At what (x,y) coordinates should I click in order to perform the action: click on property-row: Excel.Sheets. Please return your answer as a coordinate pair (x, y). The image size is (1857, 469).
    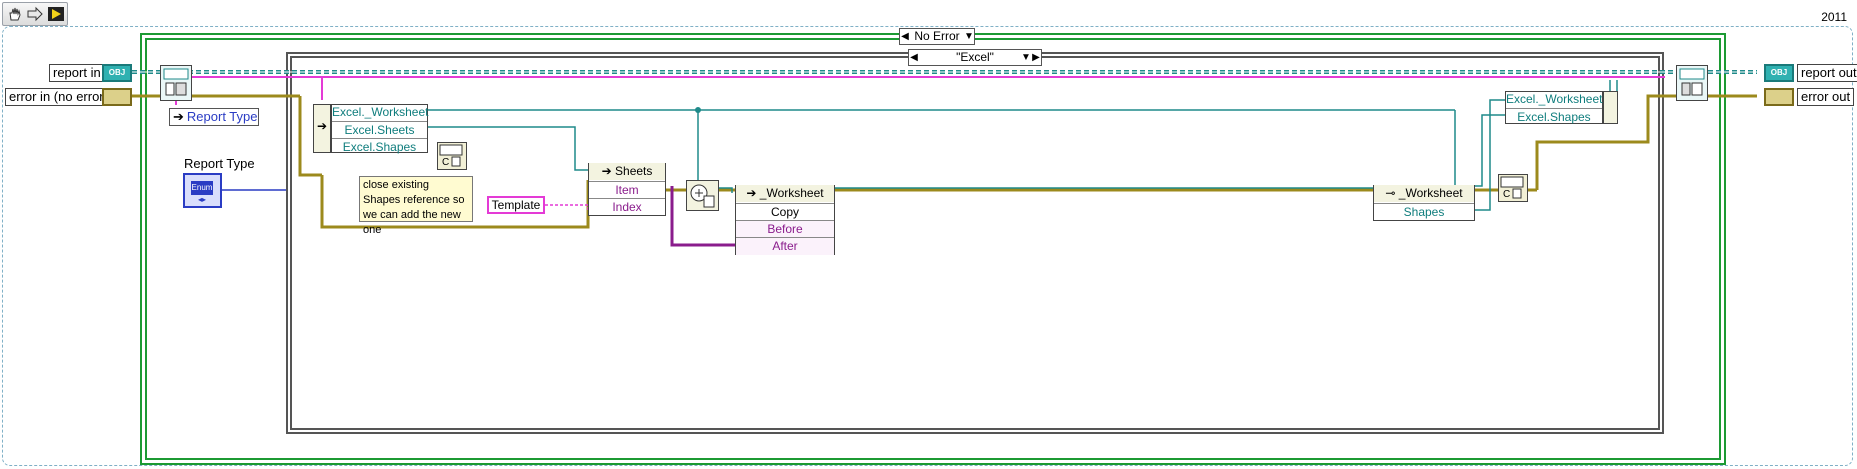
    Looking at the image, I should click on (379, 130).